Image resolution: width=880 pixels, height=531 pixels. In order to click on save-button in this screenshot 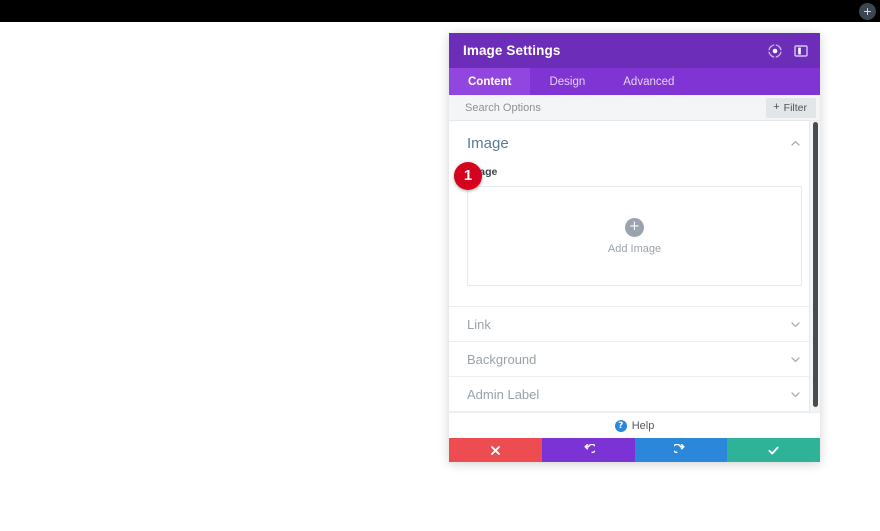, I will do `click(773, 450)`.